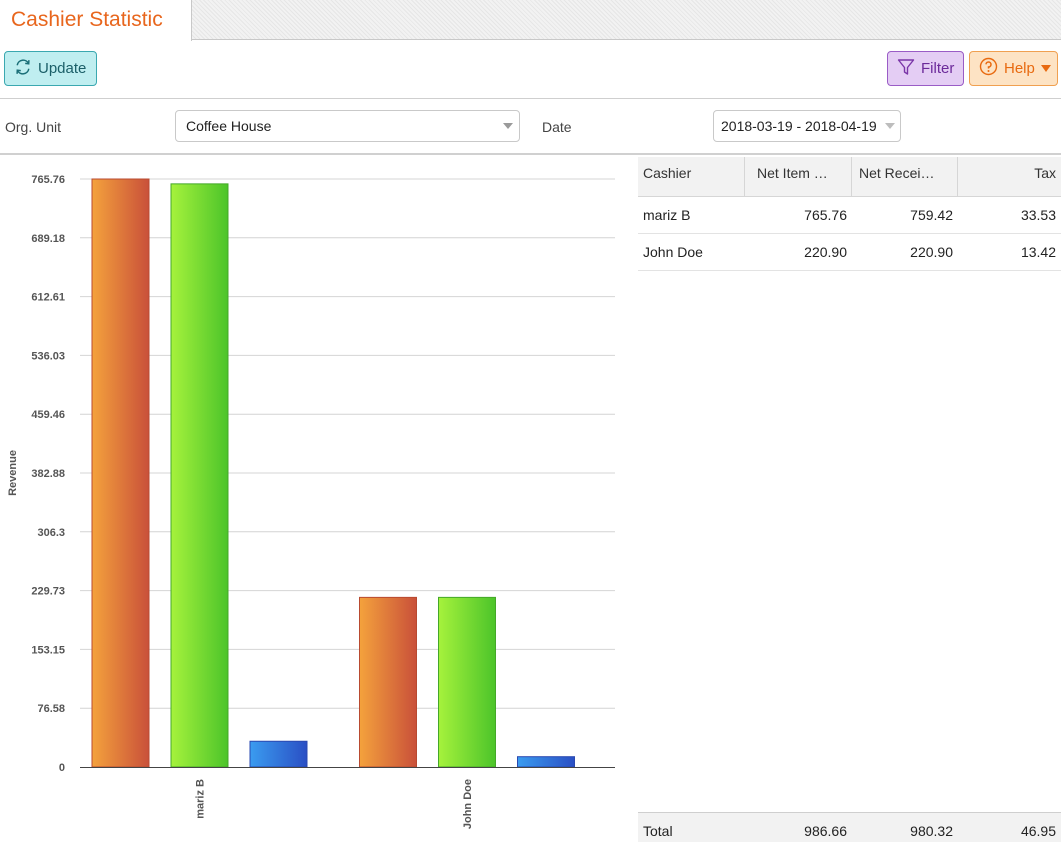 The image size is (1061, 842). What do you see at coordinates (667, 215) in the screenshot?
I see `cell-cashier: mariz B` at bounding box center [667, 215].